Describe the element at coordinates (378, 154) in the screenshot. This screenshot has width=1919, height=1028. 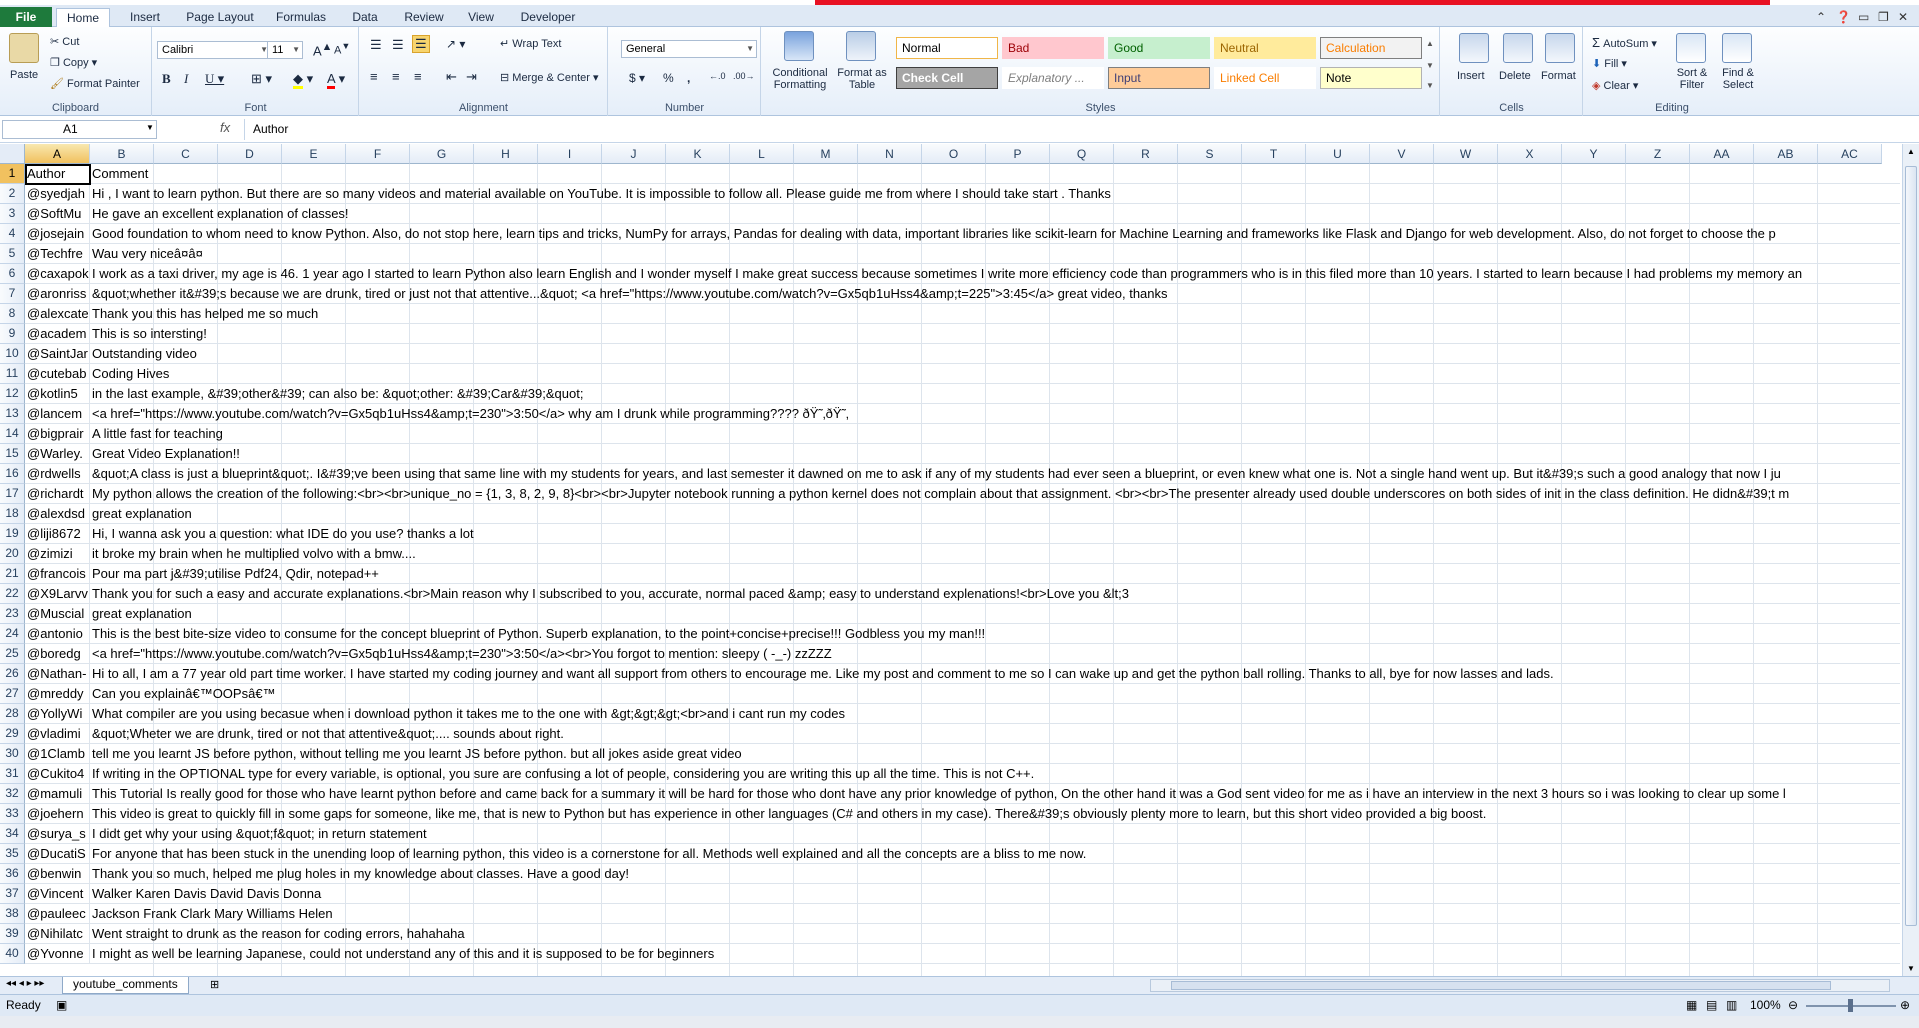
I see `column-header: F` at that location.